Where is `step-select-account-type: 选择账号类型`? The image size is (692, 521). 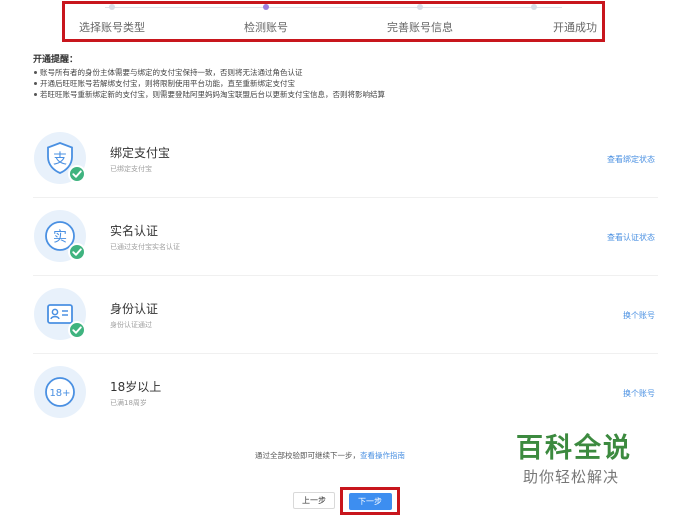 step-select-account-type: 选择账号类型 is located at coordinates (112, 27).